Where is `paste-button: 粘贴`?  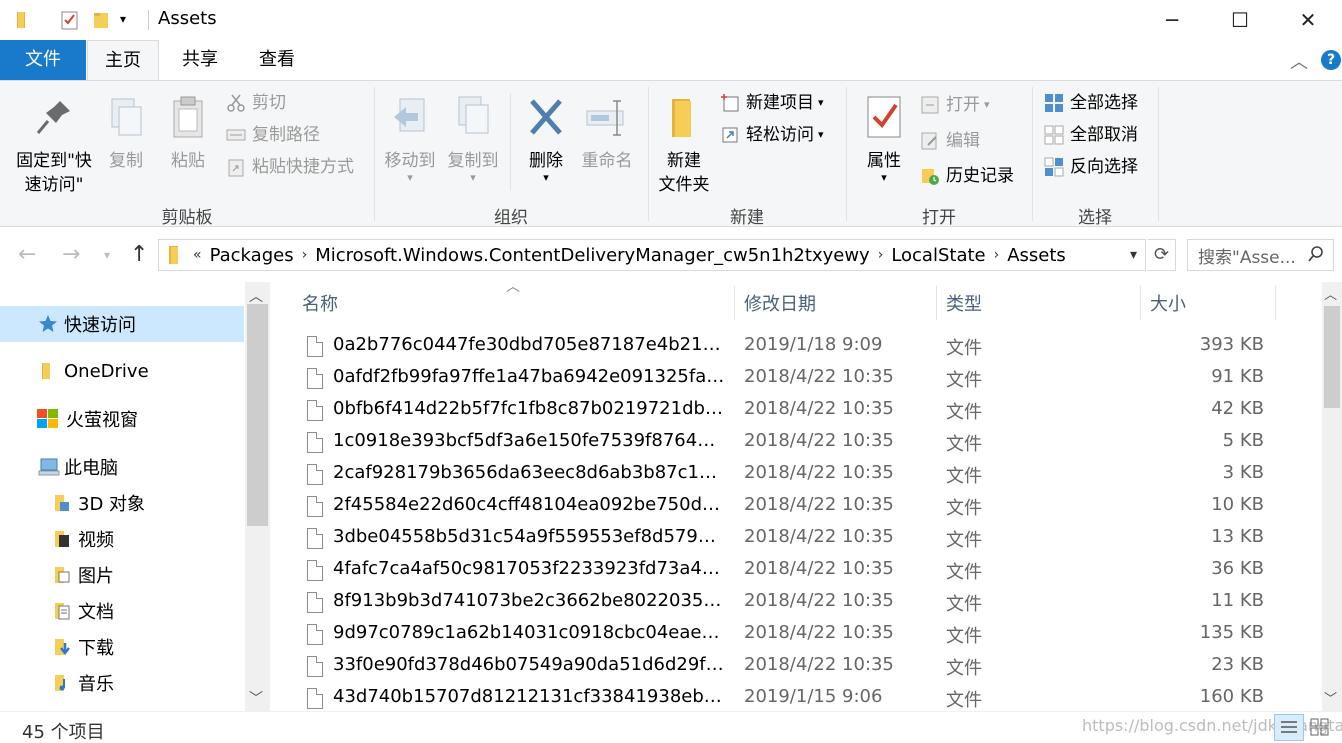
paste-button: 粘贴 is located at coordinates (188, 133).